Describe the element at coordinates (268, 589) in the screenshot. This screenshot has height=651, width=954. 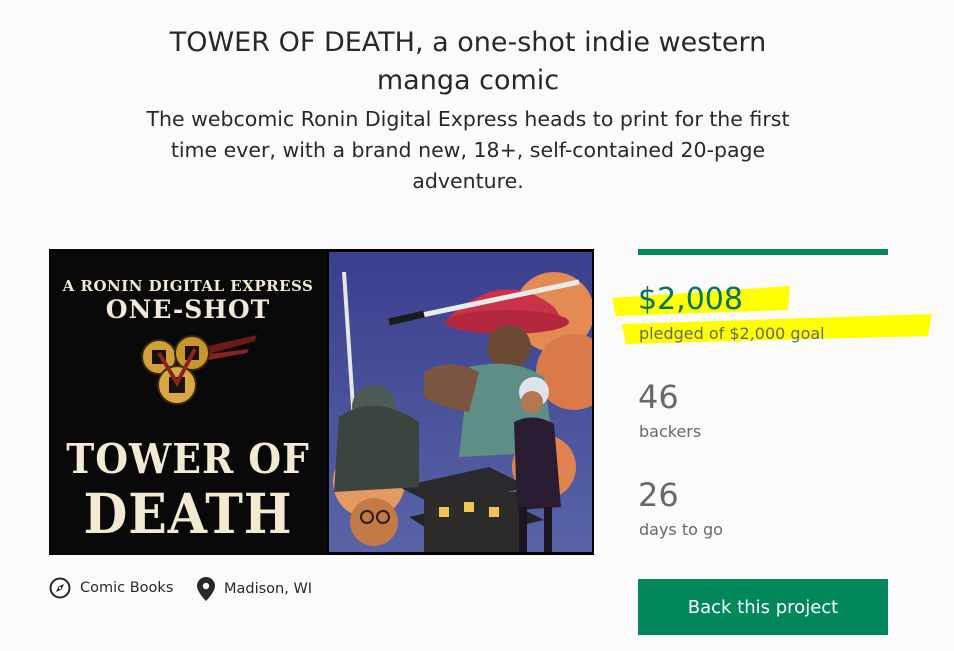
I see `location-label: Madison, WI` at that location.